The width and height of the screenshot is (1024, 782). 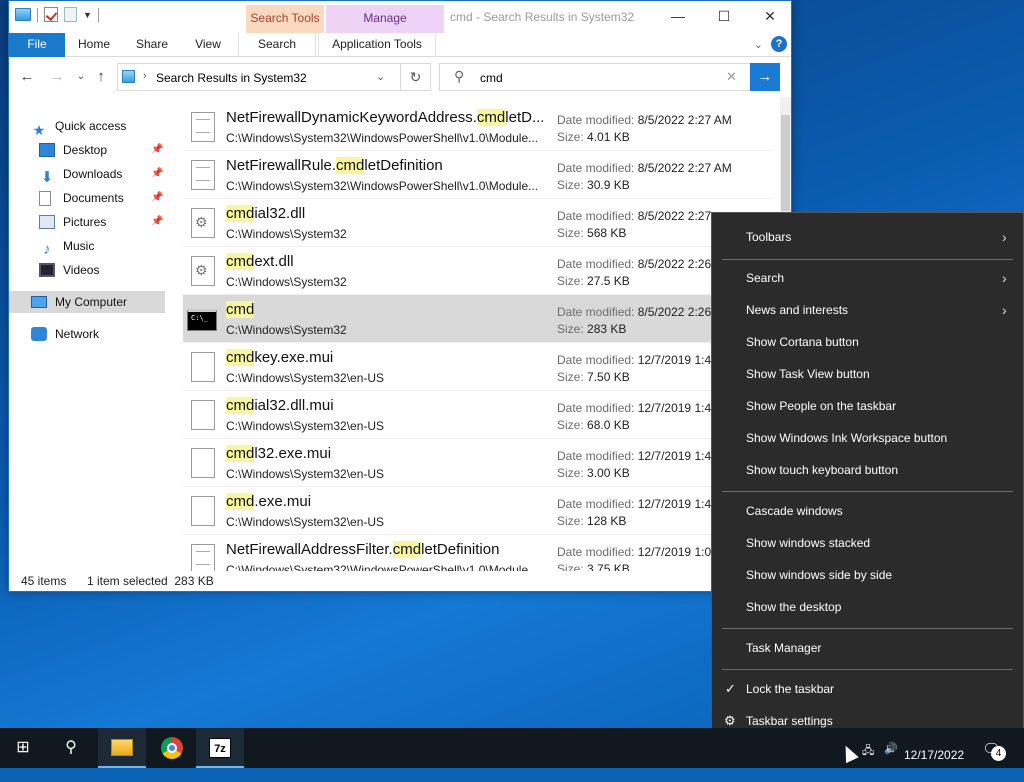 I want to click on breadcrumb-chevron-icon: ›, so click(x=145, y=76).